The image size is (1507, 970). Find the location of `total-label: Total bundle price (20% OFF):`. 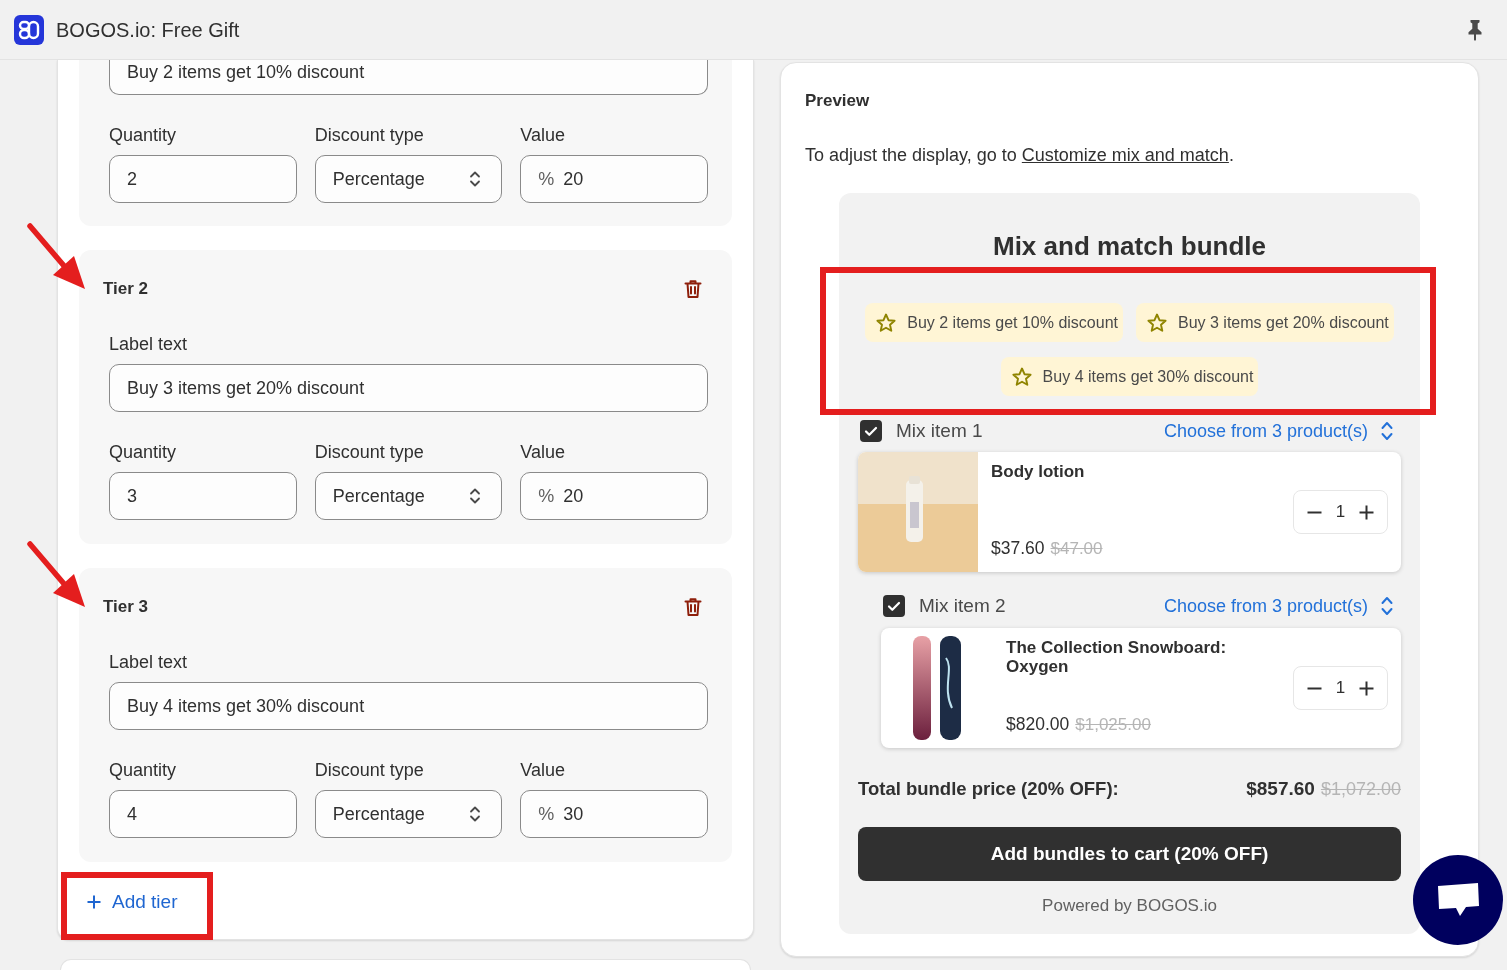

total-label: Total bundle price (20% OFF): is located at coordinates (988, 789).